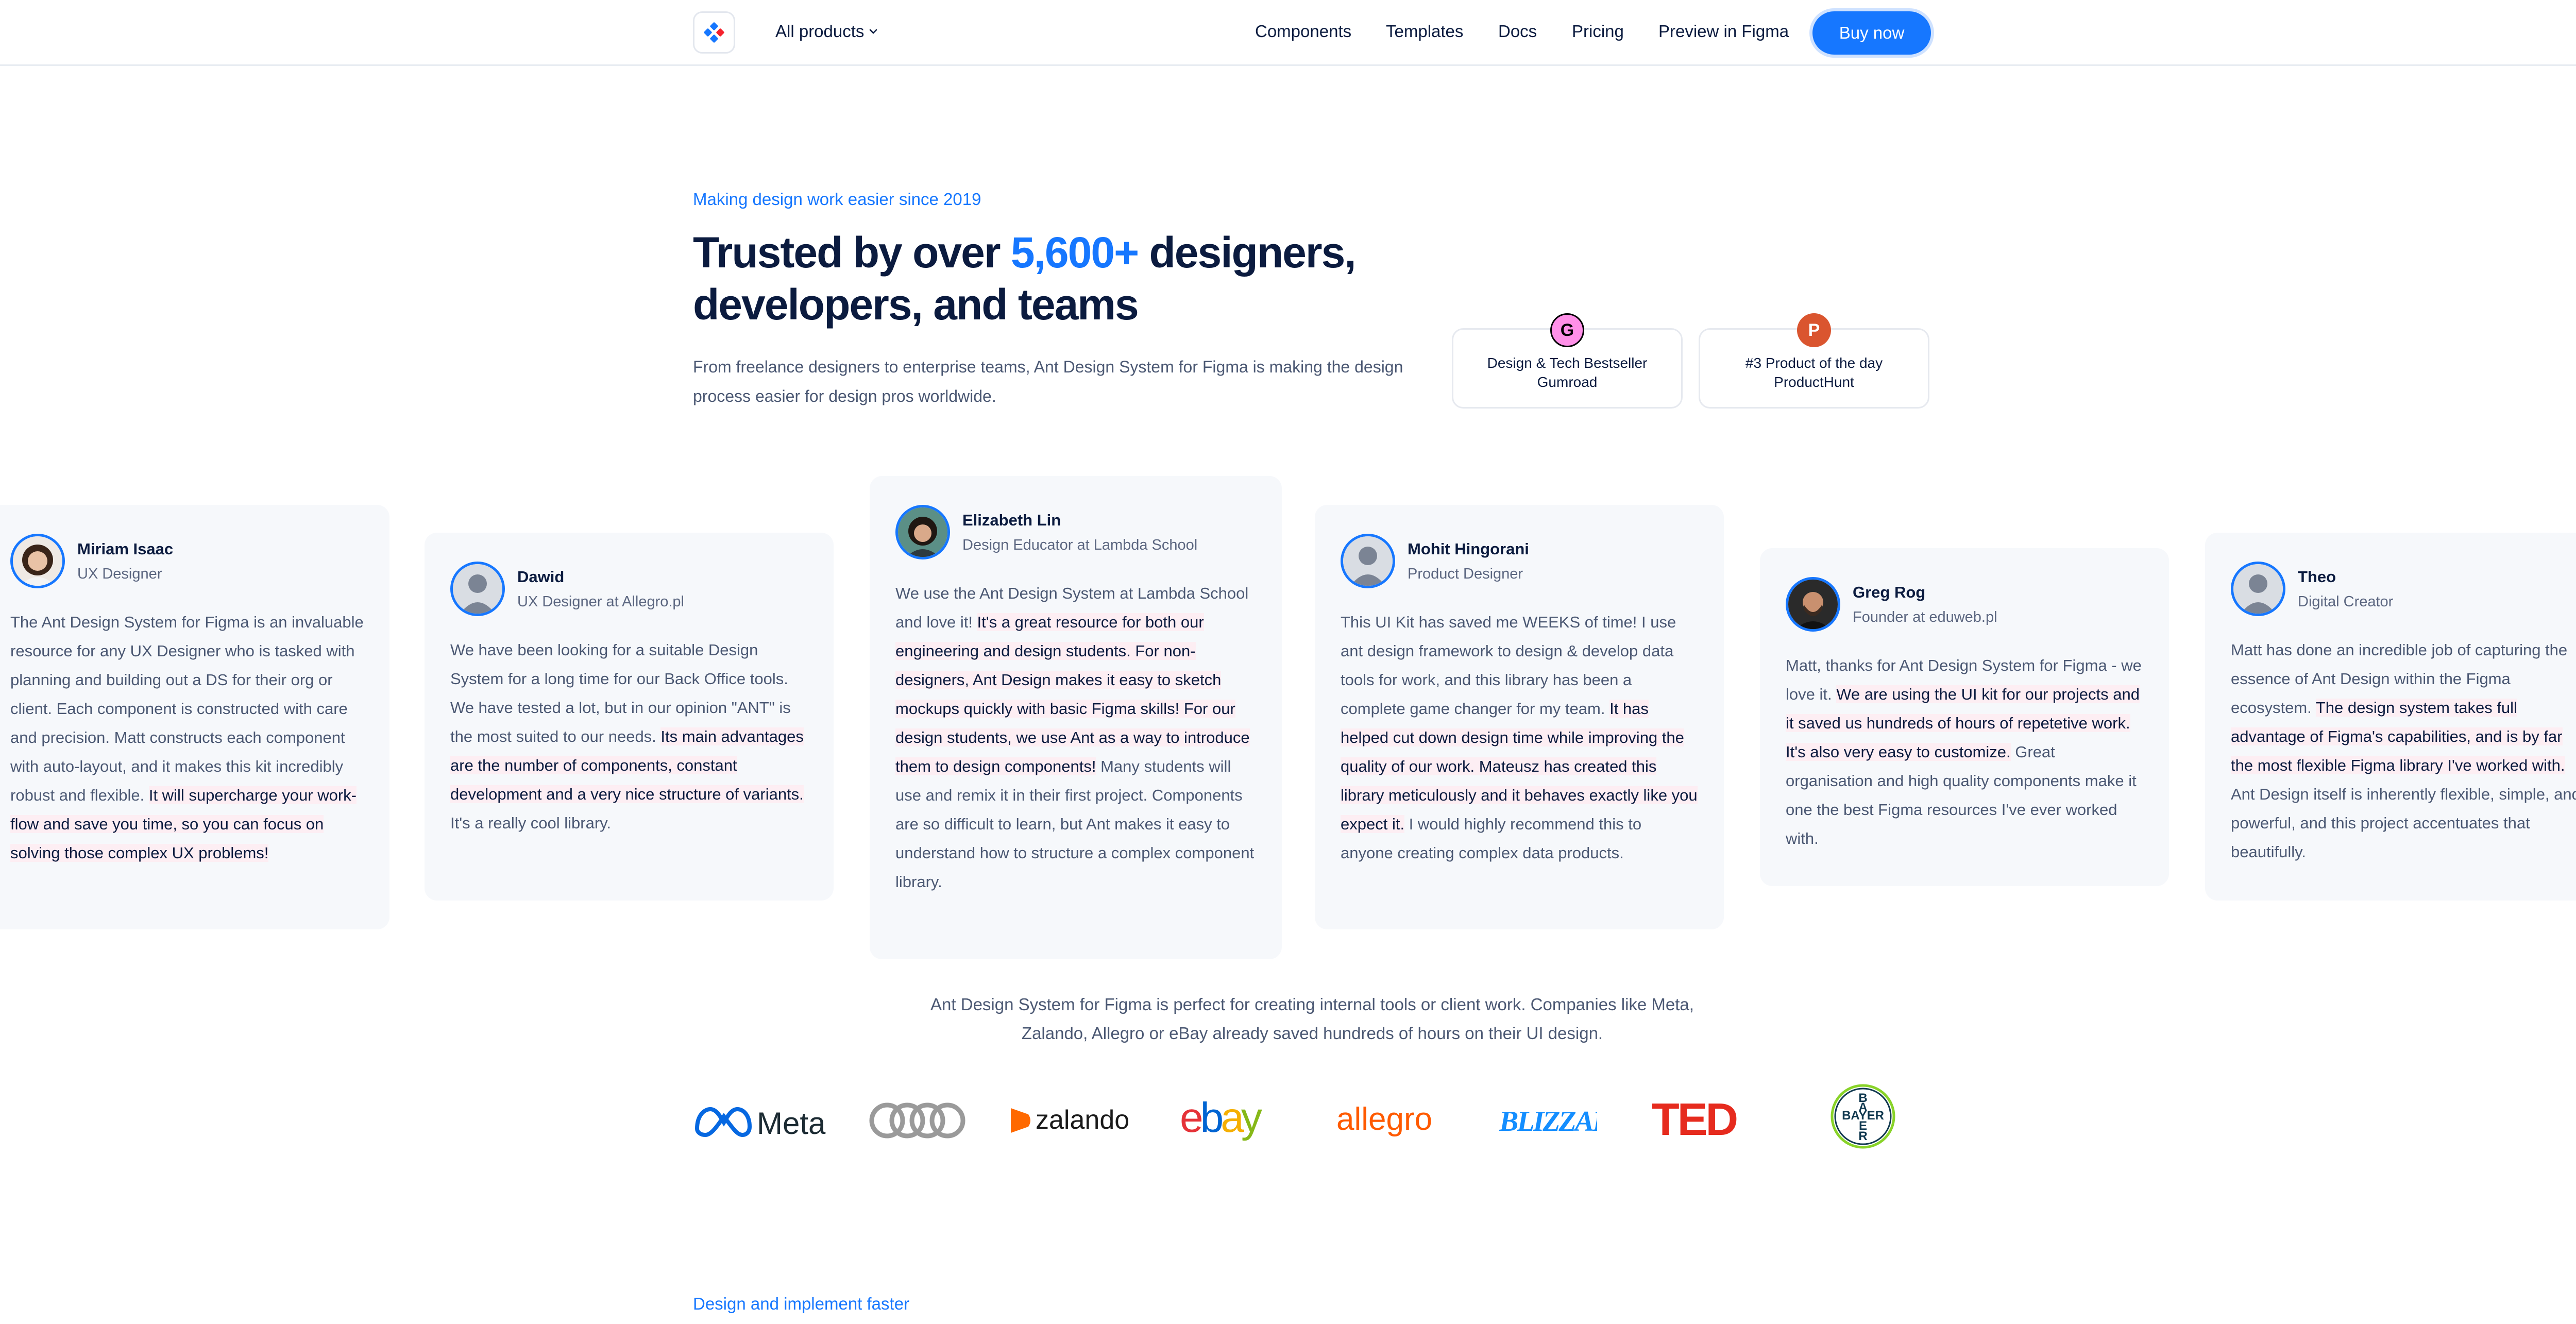 The width and height of the screenshot is (2576, 1324). Describe the element at coordinates (1082, 1120) in the screenshot. I see `zalando-logo-text: zalando` at that location.